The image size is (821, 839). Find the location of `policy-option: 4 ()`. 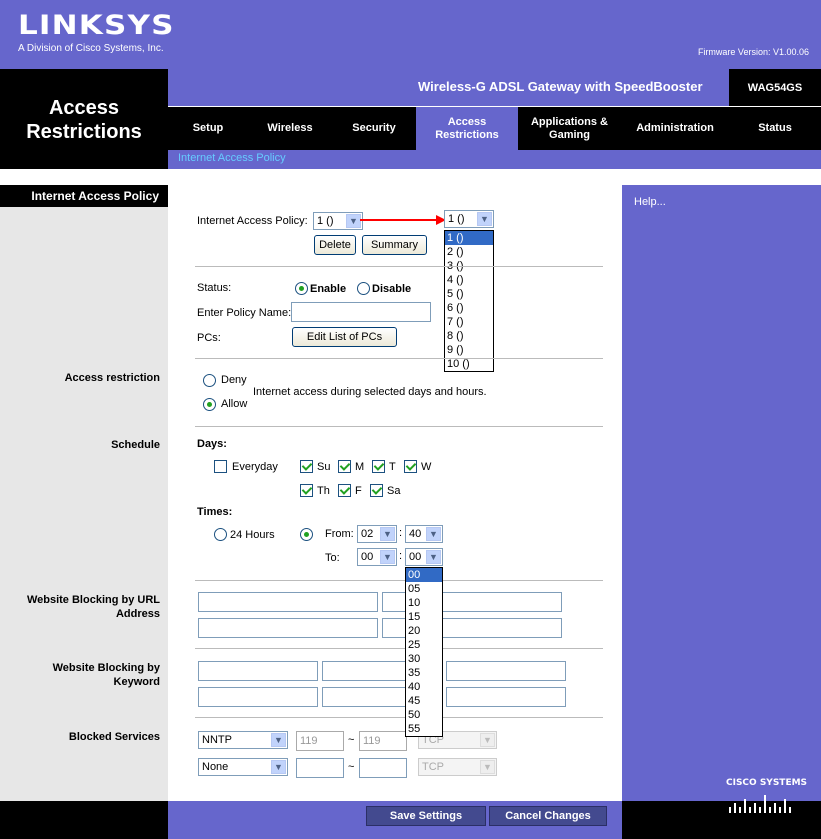

policy-option: 4 () is located at coordinates (469, 280).